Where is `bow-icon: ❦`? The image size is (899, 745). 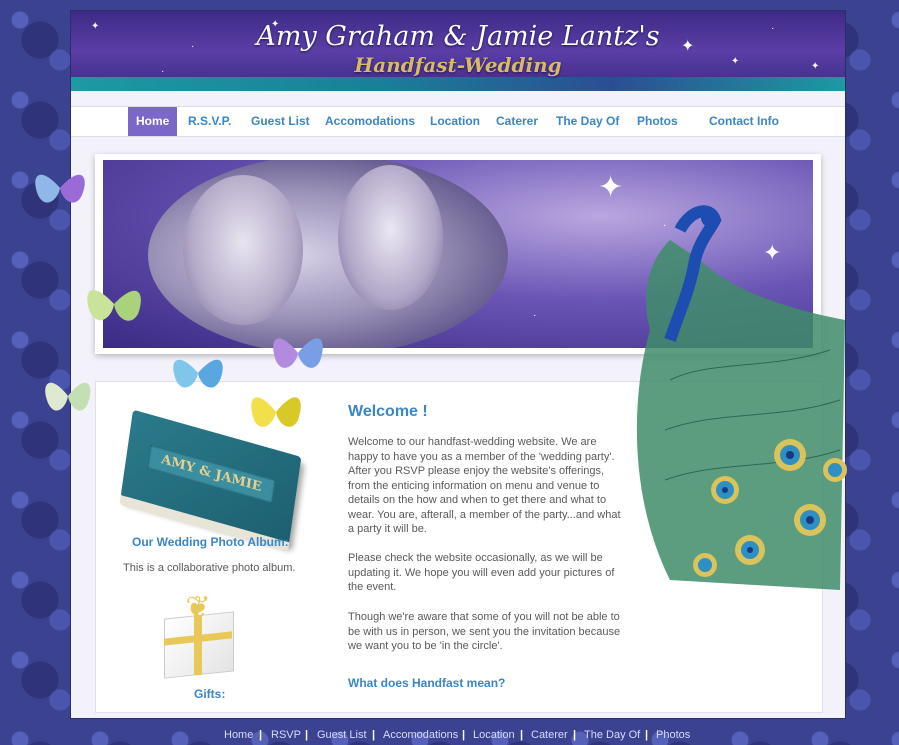
bow-icon: ❦ is located at coordinates (198, 607).